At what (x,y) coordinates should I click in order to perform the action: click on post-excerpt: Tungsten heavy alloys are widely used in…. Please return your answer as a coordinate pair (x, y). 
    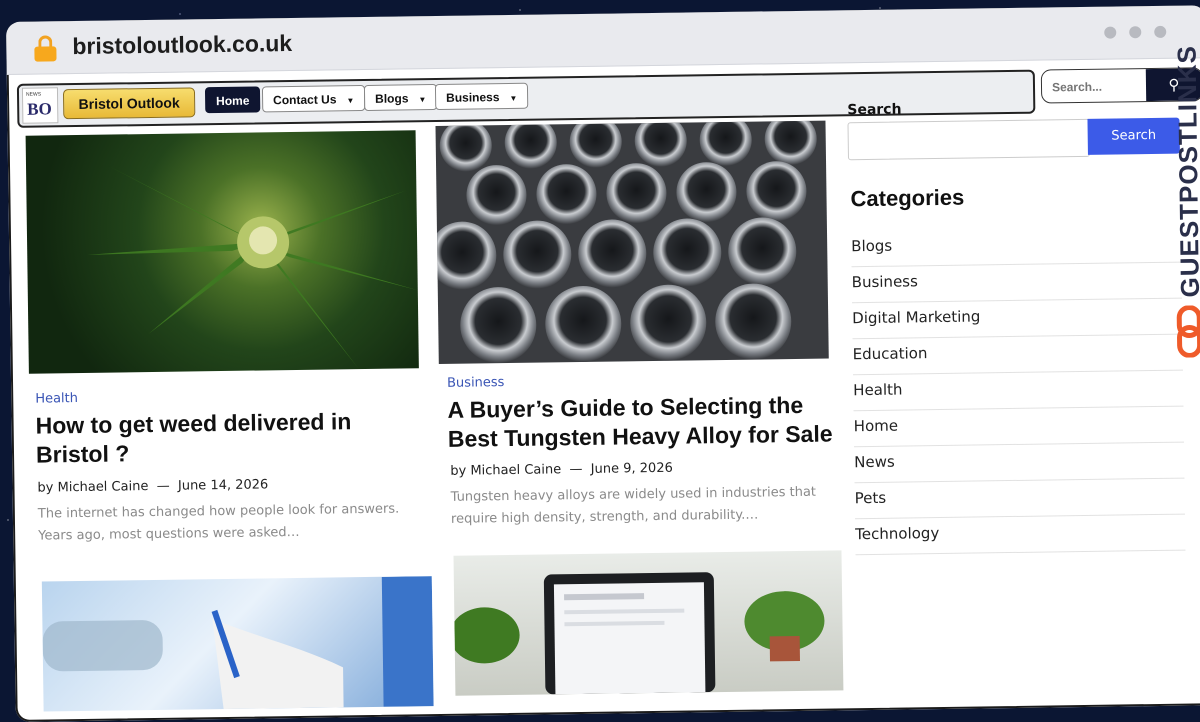
    Looking at the image, I should click on (633, 505).